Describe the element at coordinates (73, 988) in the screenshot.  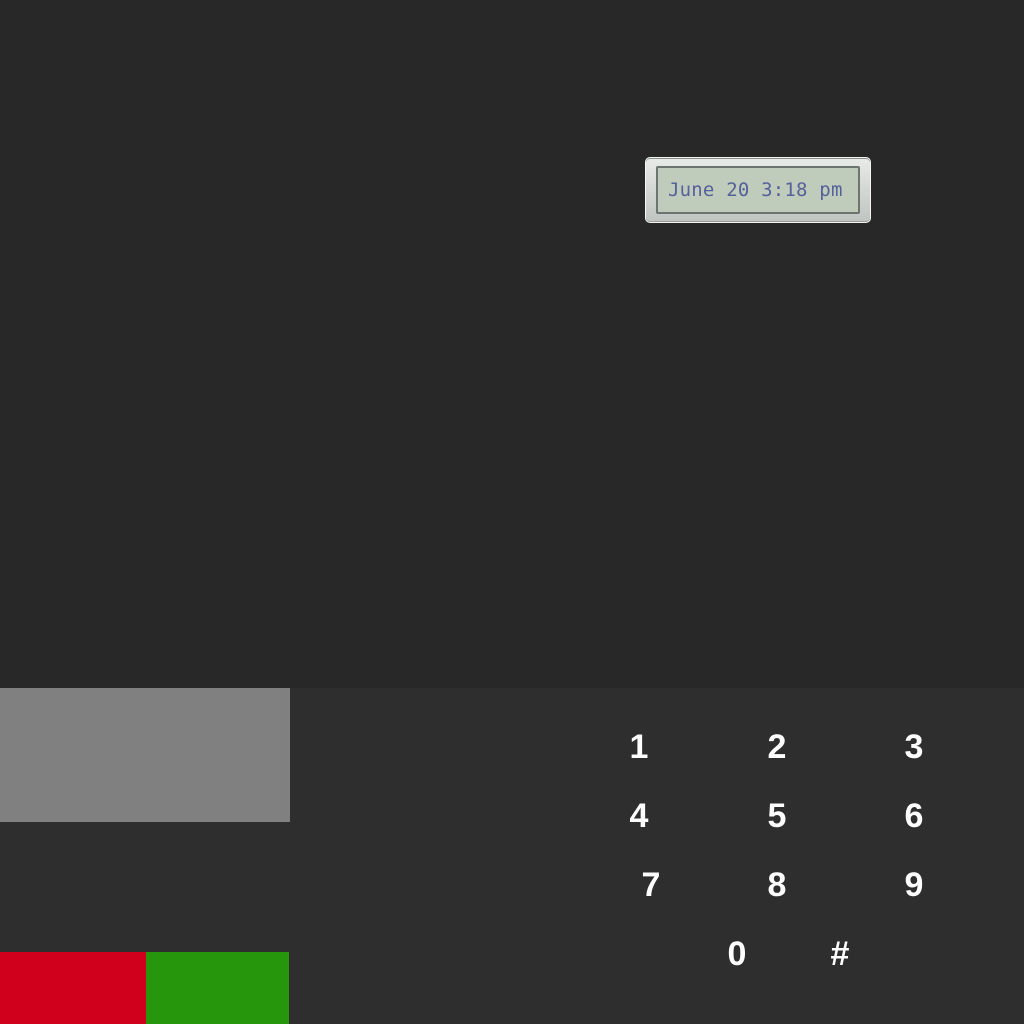
I see `end-call-button` at that location.